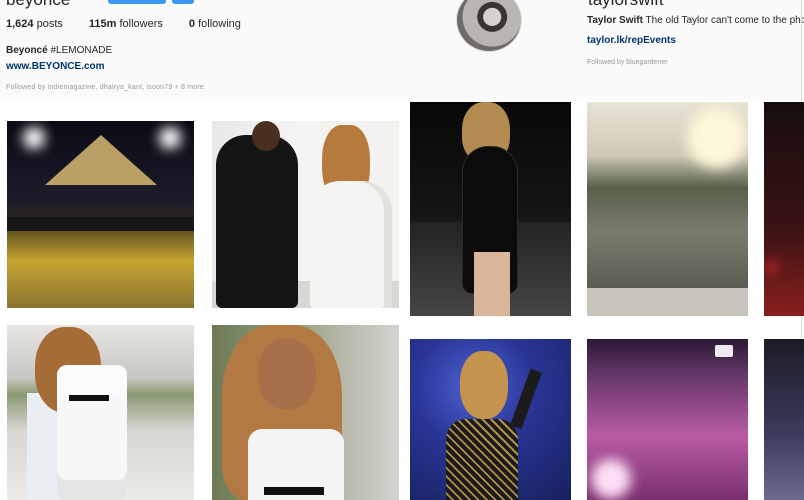  Describe the element at coordinates (287, 374) in the screenshot. I see `face` at that location.